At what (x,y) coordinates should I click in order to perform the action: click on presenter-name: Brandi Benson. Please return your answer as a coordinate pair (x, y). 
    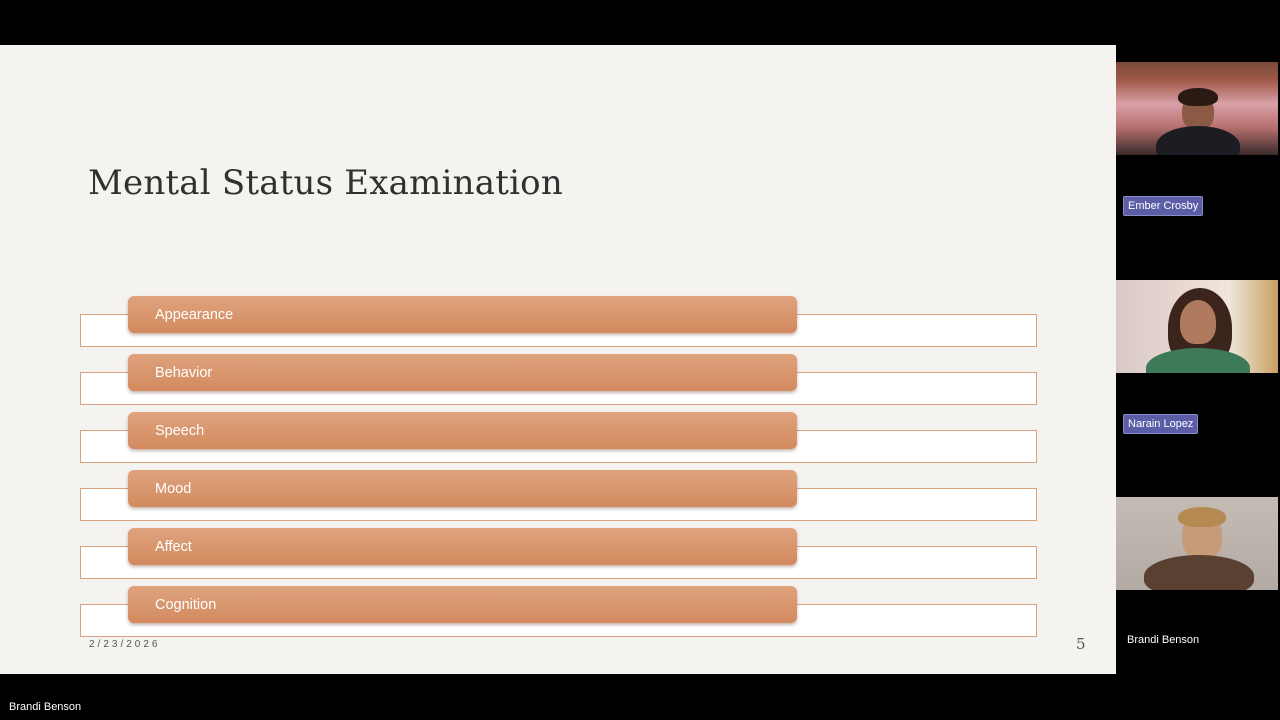
    Looking at the image, I should click on (45, 707).